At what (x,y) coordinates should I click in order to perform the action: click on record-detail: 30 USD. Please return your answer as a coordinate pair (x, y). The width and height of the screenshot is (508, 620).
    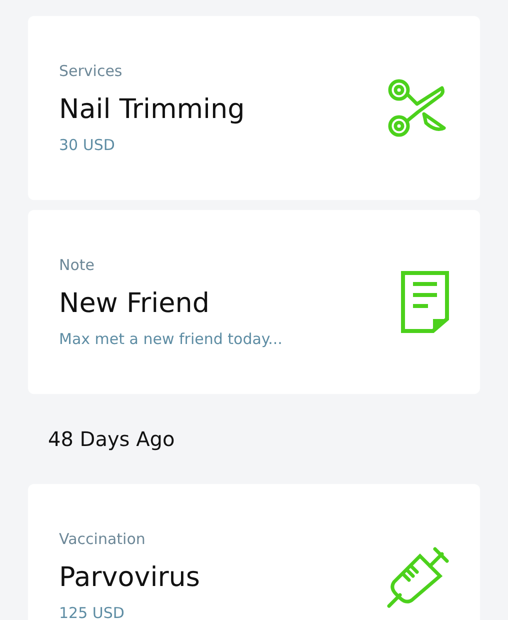
    Looking at the image, I should click on (87, 145).